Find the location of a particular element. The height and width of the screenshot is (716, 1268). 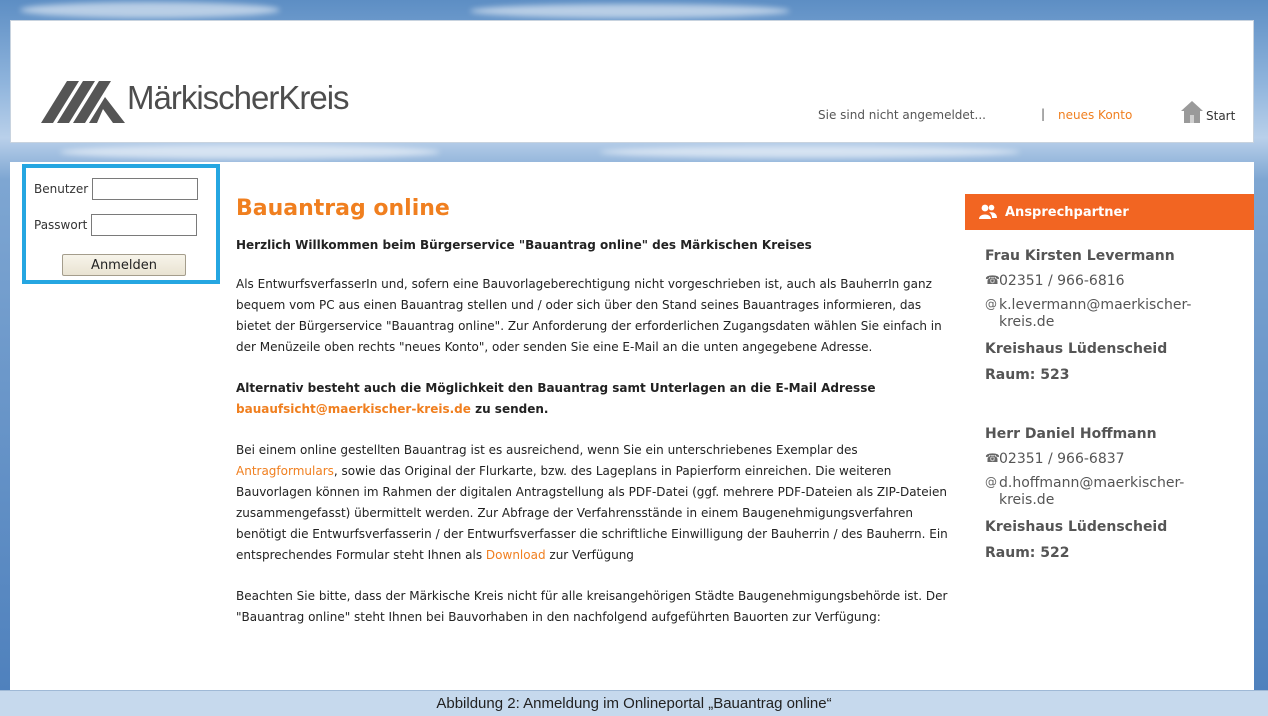

login-button: Anmelden is located at coordinates (124, 265).